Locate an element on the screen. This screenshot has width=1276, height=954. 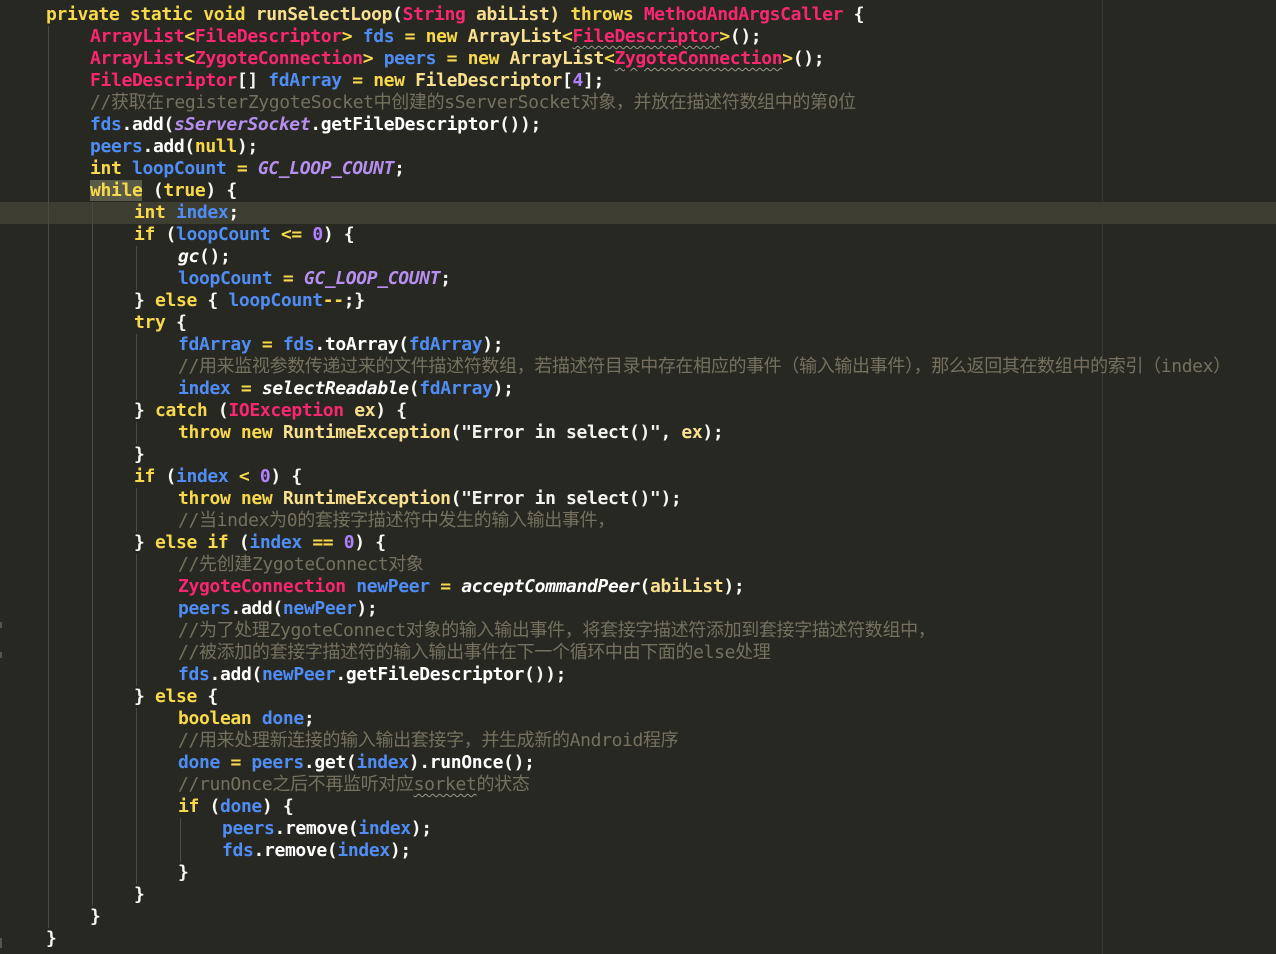
code-line: //runOnce之后不再监听对应sorket的状态 is located at coordinates (638, 785).